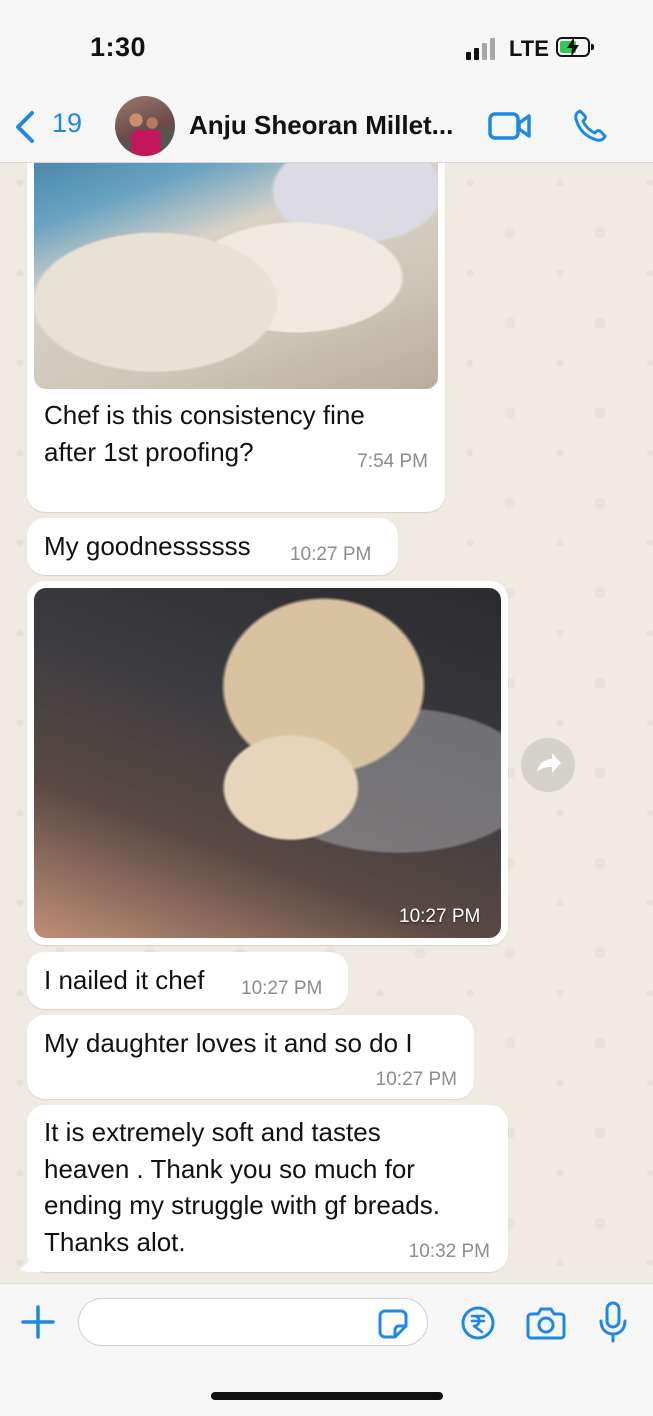  What do you see at coordinates (228, 1043) in the screenshot?
I see `message-text: My daughter loves it and so do I` at bounding box center [228, 1043].